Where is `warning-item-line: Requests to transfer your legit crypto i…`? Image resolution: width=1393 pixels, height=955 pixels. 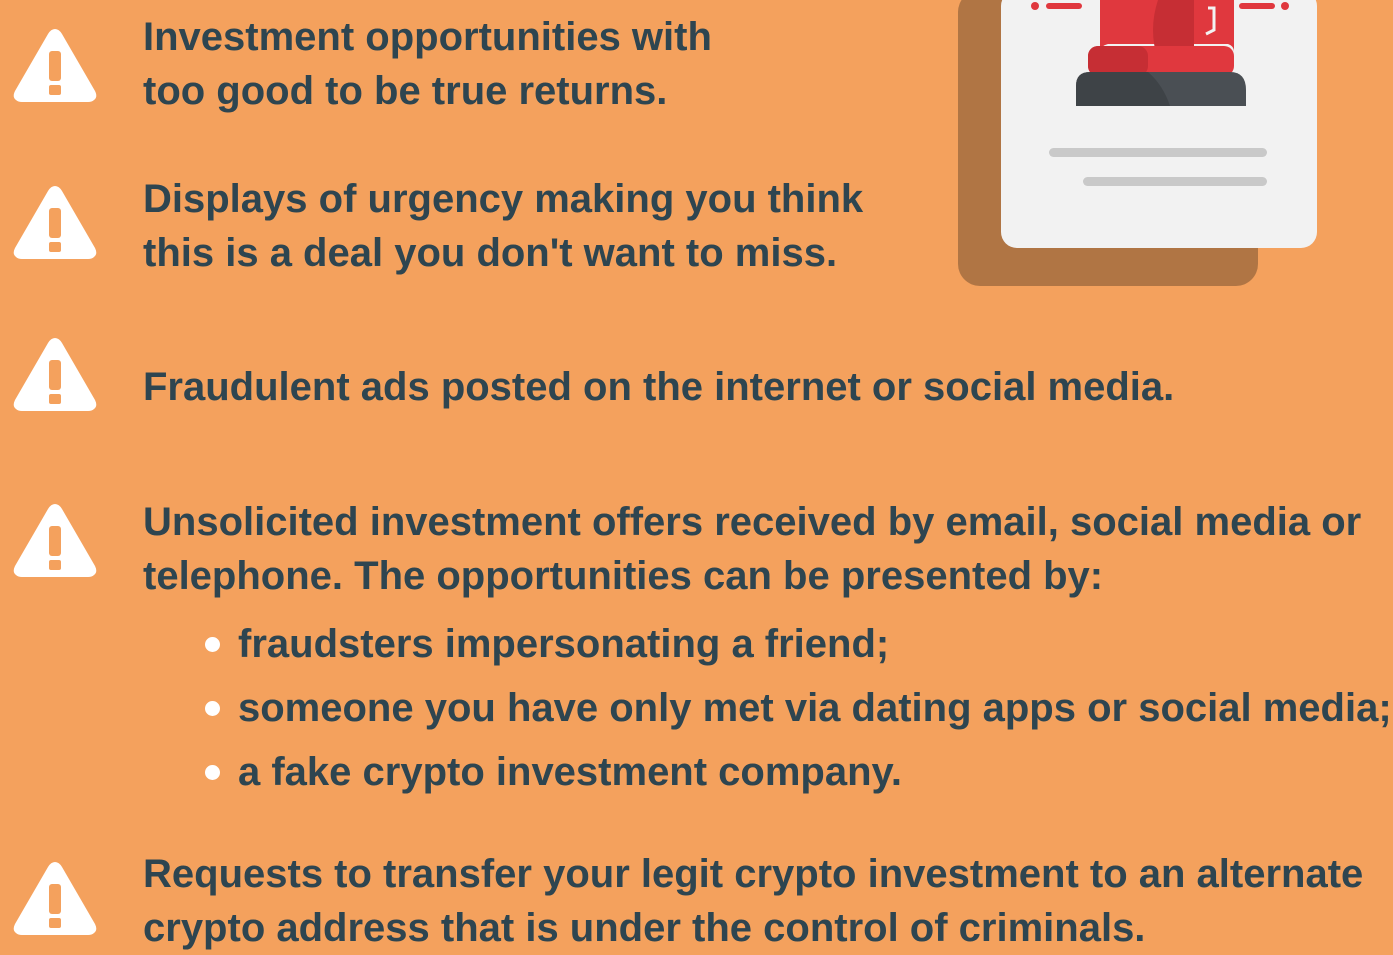 warning-item-line: Requests to transfer your legit crypto i… is located at coordinates (753, 874).